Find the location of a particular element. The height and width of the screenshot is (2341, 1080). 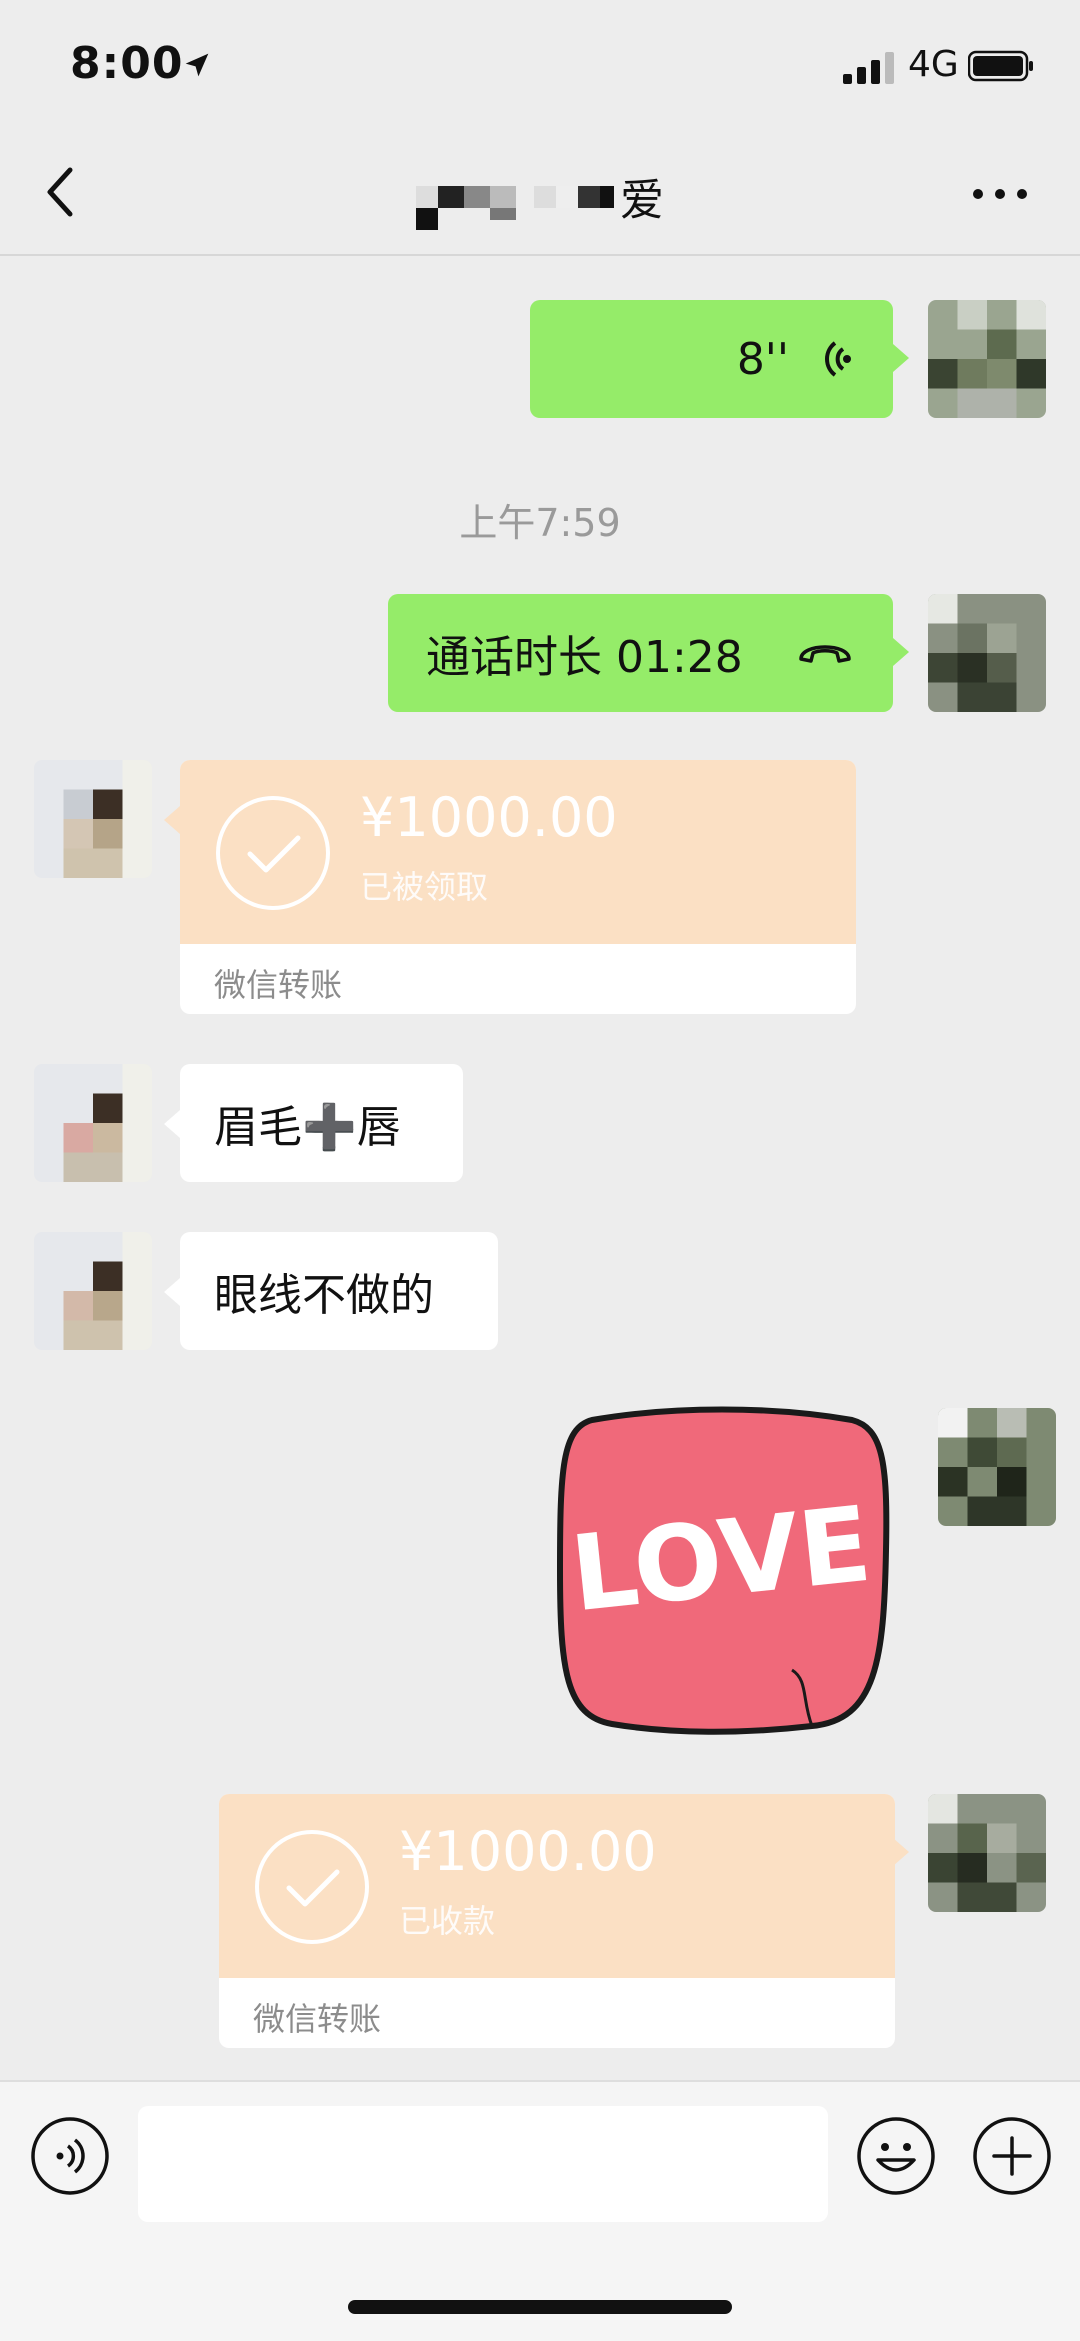

chat-title-char: 爱 is located at coordinates (642, 200).